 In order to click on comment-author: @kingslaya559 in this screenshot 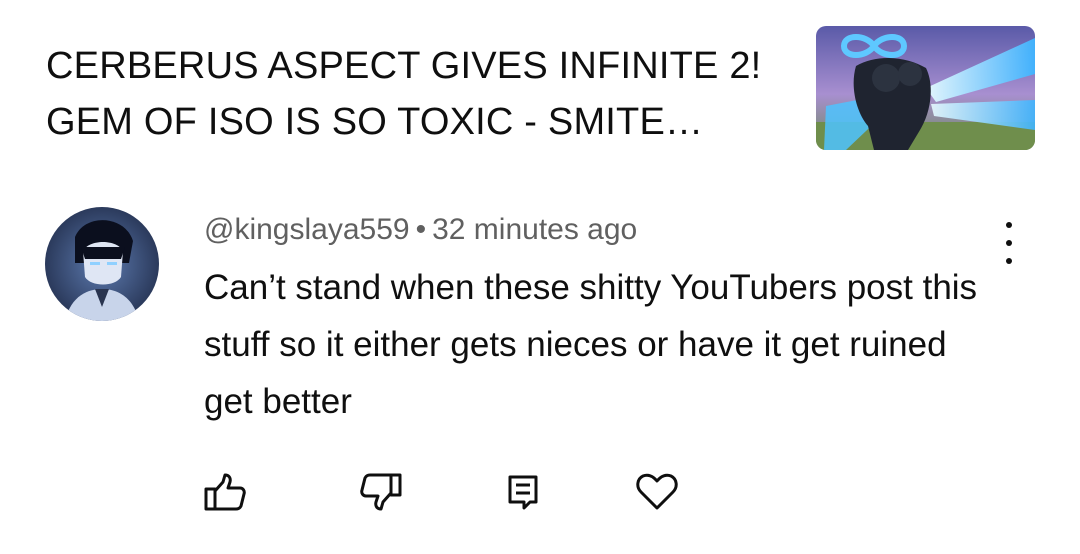, I will do `click(307, 229)`.